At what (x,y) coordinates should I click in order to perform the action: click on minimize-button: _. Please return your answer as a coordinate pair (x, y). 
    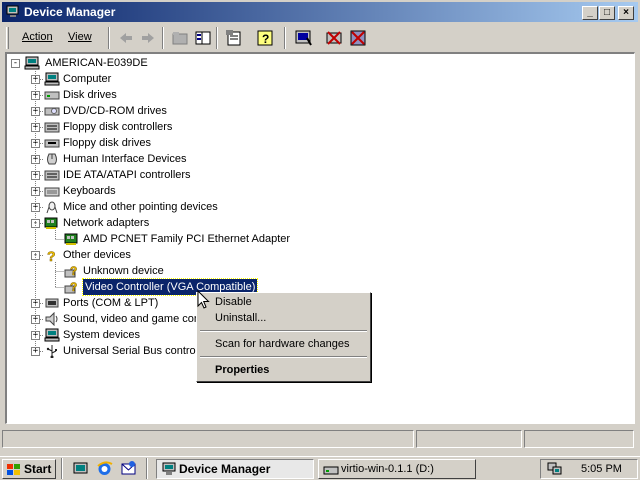
    Looking at the image, I should click on (590, 13).